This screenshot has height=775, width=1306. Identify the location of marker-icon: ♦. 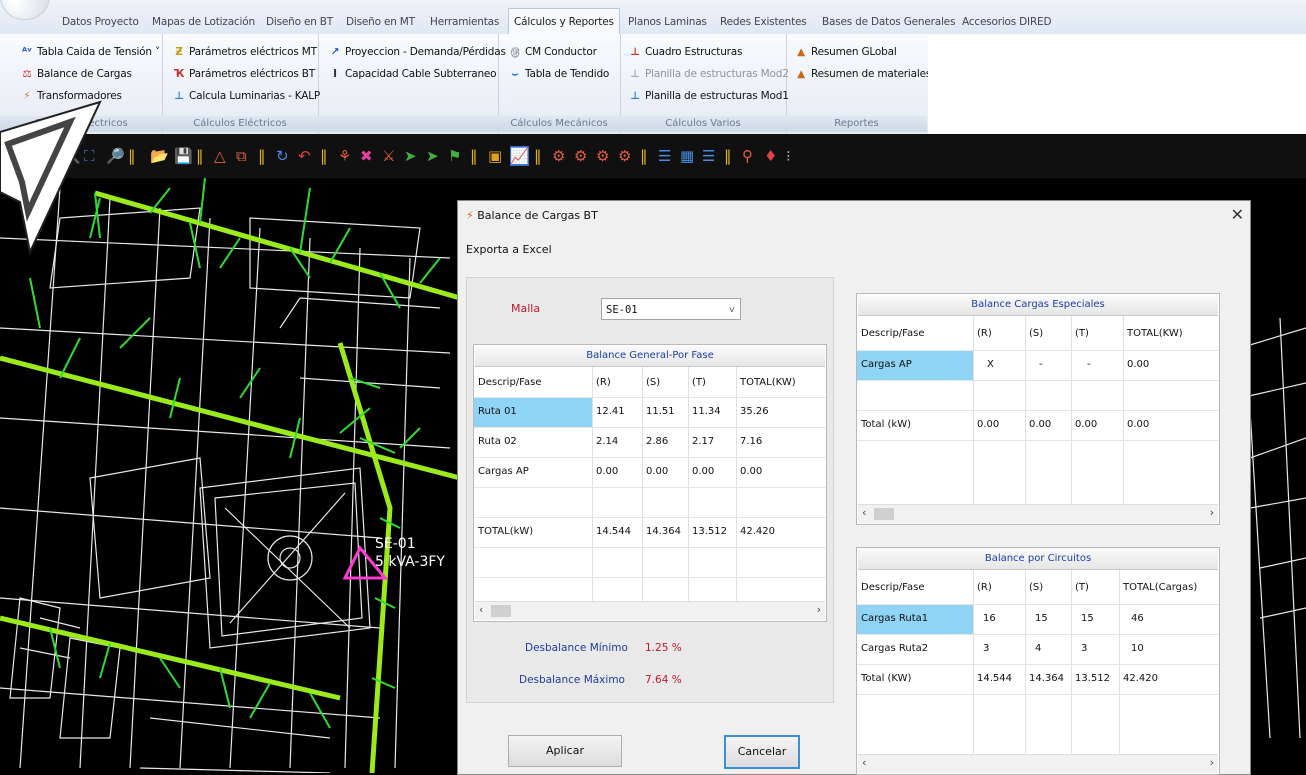
(770, 156).